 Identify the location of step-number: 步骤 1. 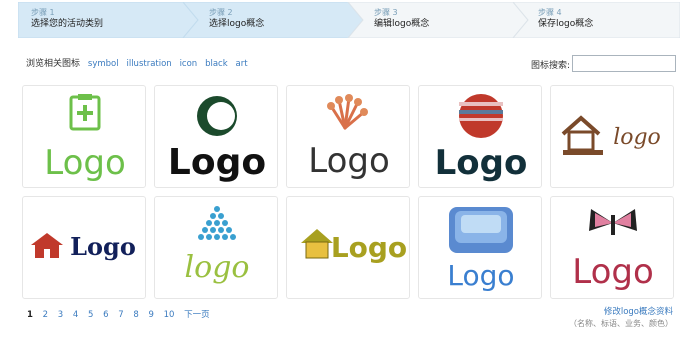
(43, 12).